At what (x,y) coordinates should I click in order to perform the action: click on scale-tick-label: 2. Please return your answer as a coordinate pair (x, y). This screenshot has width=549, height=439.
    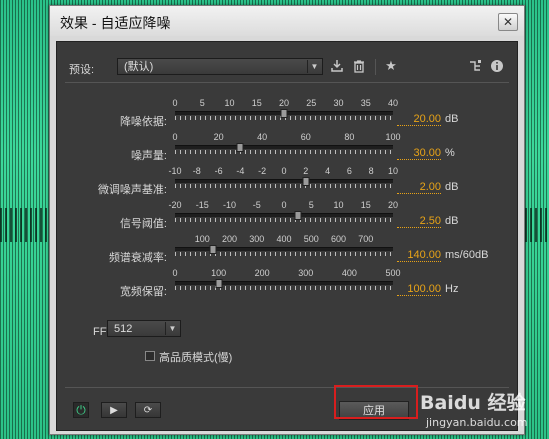
    Looking at the image, I should click on (306, 171).